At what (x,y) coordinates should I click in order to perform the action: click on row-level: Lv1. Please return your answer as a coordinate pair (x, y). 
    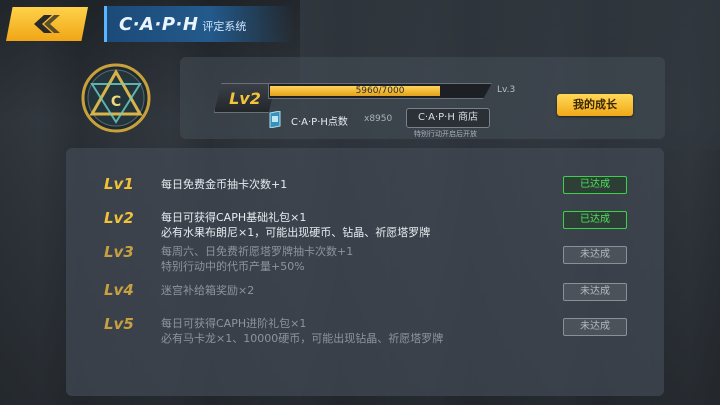
    Looking at the image, I should click on (119, 184).